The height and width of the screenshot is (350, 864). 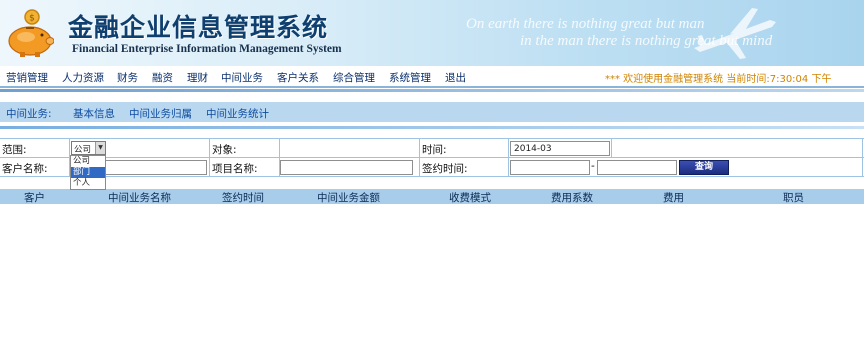 What do you see at coordinates (198, 27) in the screenshot?
I see `app-title: 金融企业信息管理系统` at bounding box center [198, 27].